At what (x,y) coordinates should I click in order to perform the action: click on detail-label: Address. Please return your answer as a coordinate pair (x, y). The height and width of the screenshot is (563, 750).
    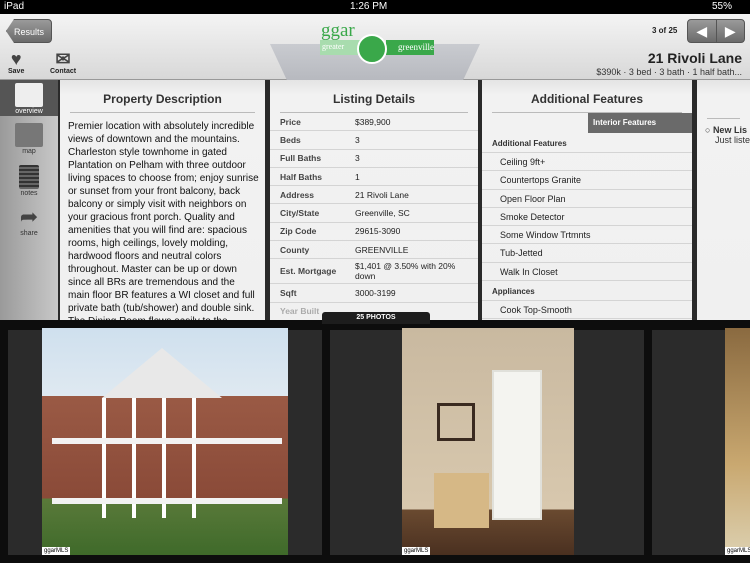
    Looking at the image, I should click on (297, 194).